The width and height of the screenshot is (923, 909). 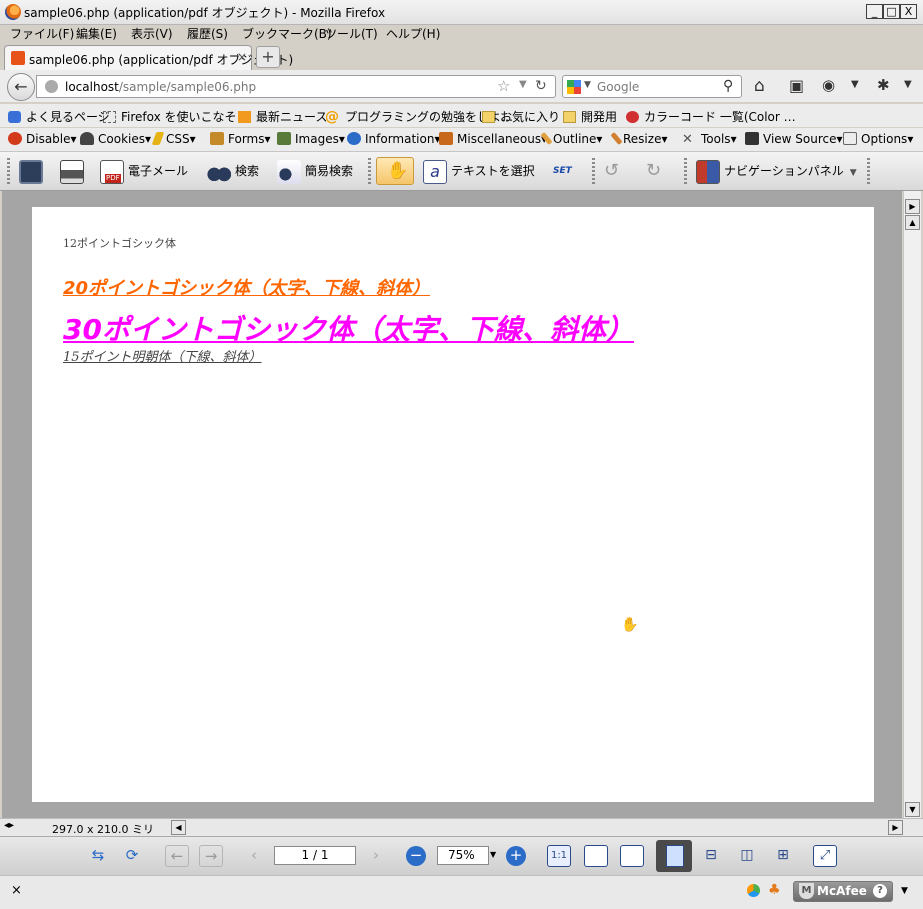 What do you see at coordinates (883, 85) in the screenshot?
I see `addon-icon: ✱` at bounding box center [883, 85].